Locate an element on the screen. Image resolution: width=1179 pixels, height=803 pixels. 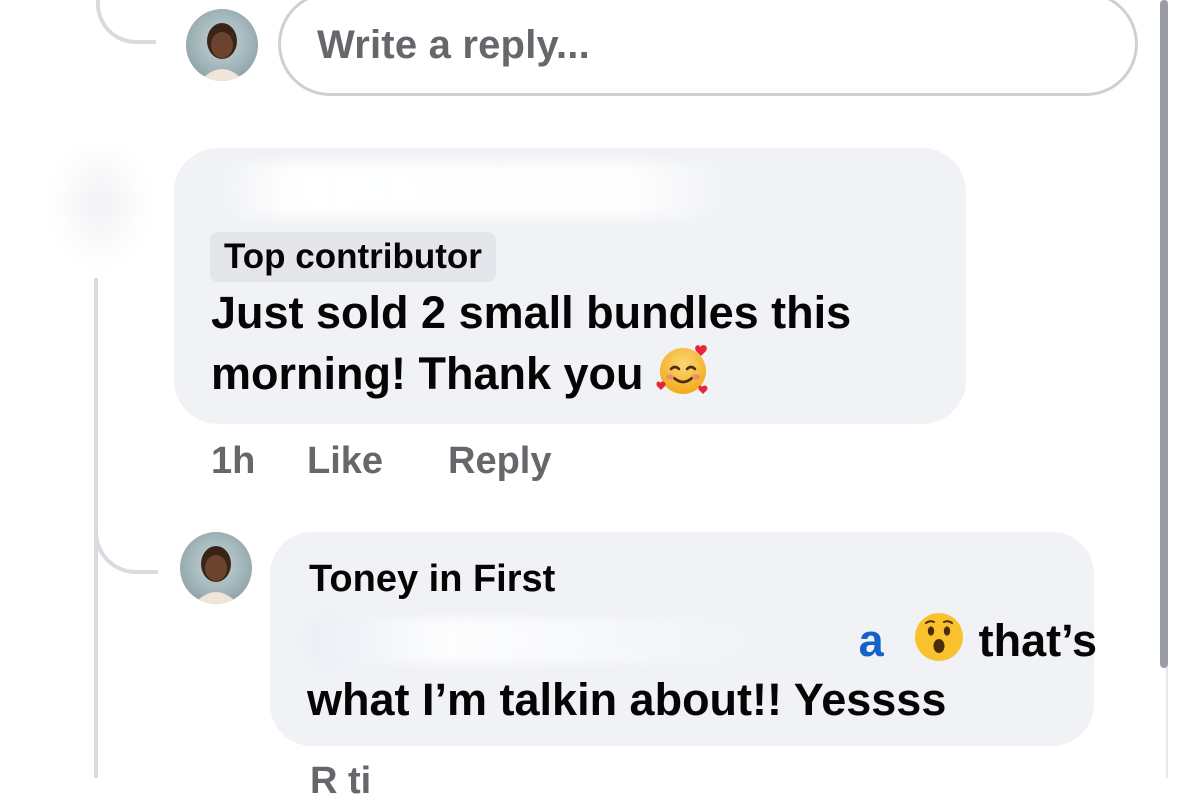
mention-link: a is located at coordinates (871, 640).